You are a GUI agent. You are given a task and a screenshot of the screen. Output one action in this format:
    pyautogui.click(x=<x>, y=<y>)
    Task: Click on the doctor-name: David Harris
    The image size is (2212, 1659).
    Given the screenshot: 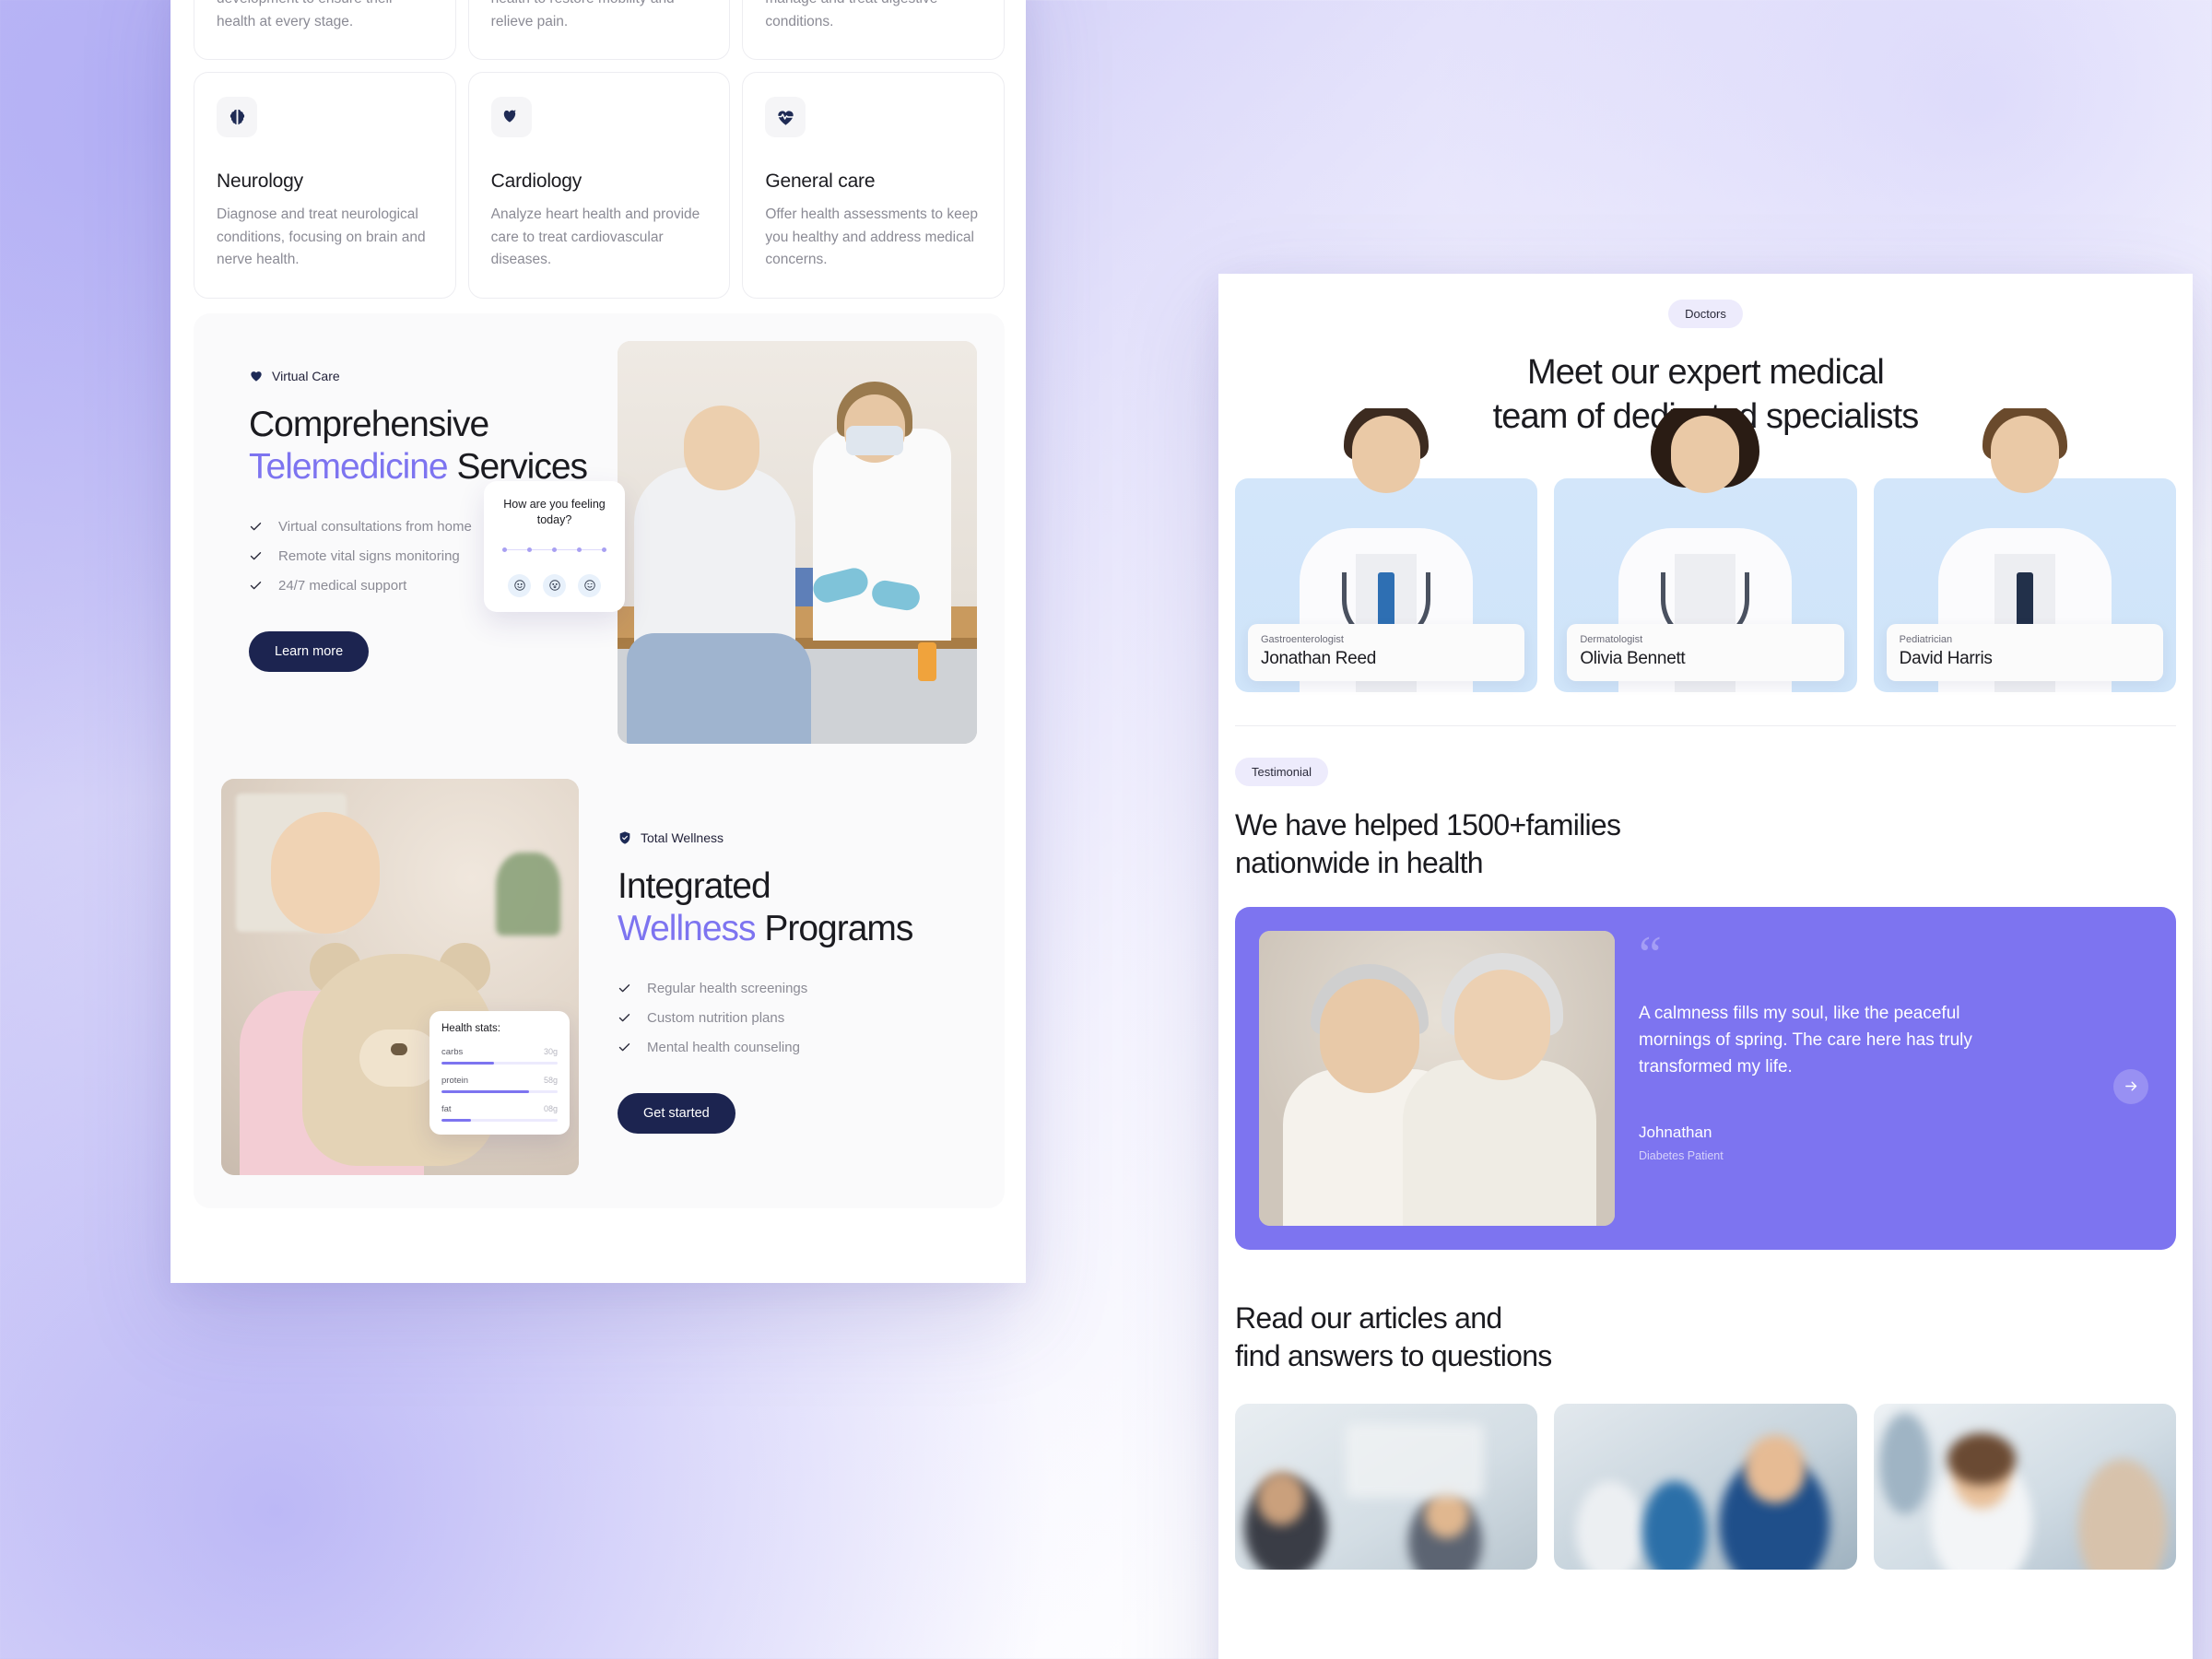 What is the action you would take?
    pyautogui.click(x=1946, y=658)
    